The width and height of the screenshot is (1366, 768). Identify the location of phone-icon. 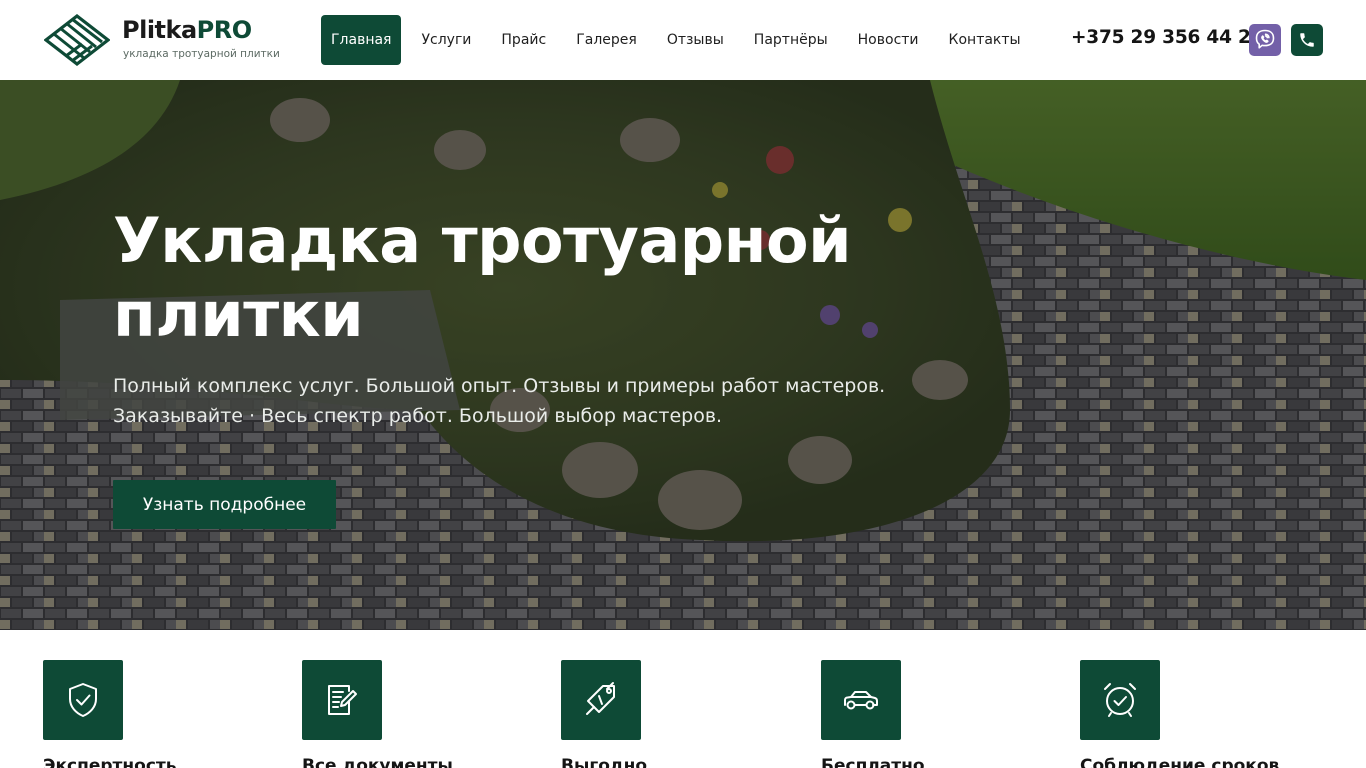
(1307, 40).